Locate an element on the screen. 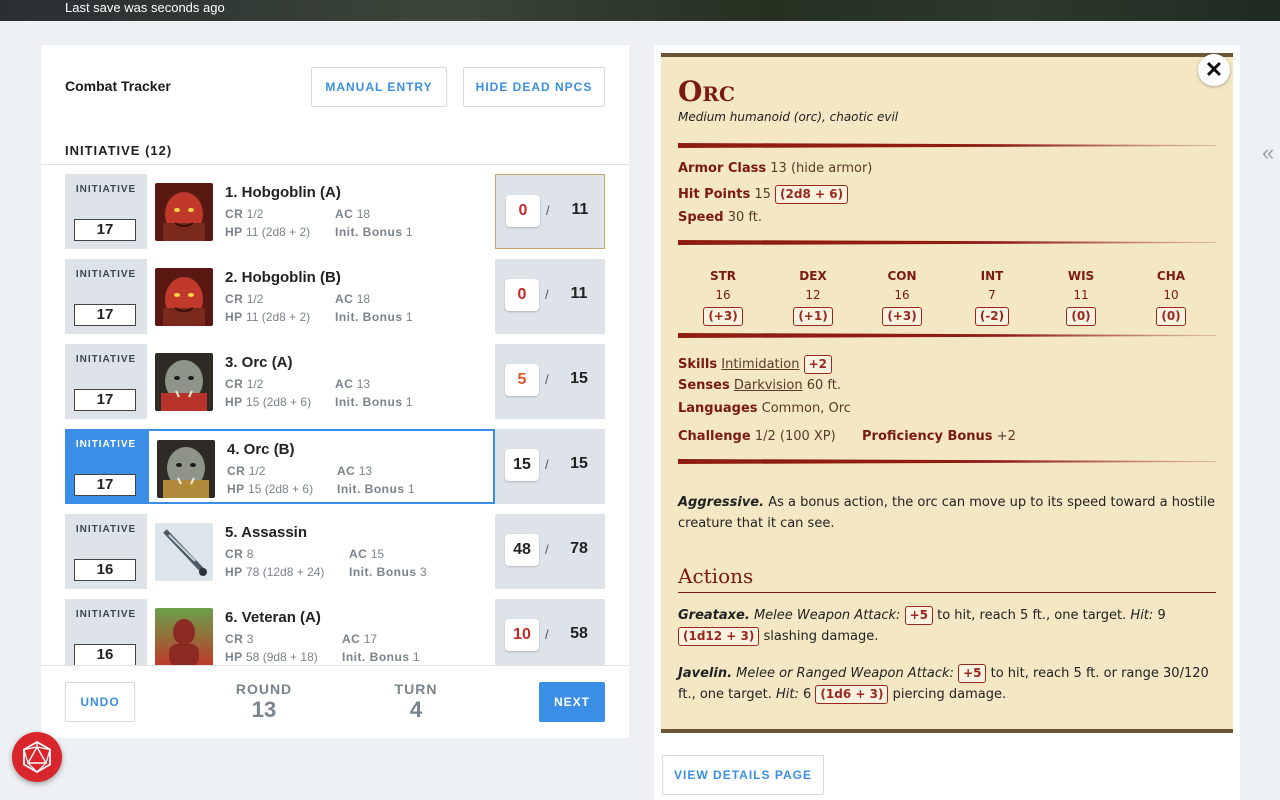  hp-stat: HP 11 (2d8 + 2) is located at coordinates (268, 317).